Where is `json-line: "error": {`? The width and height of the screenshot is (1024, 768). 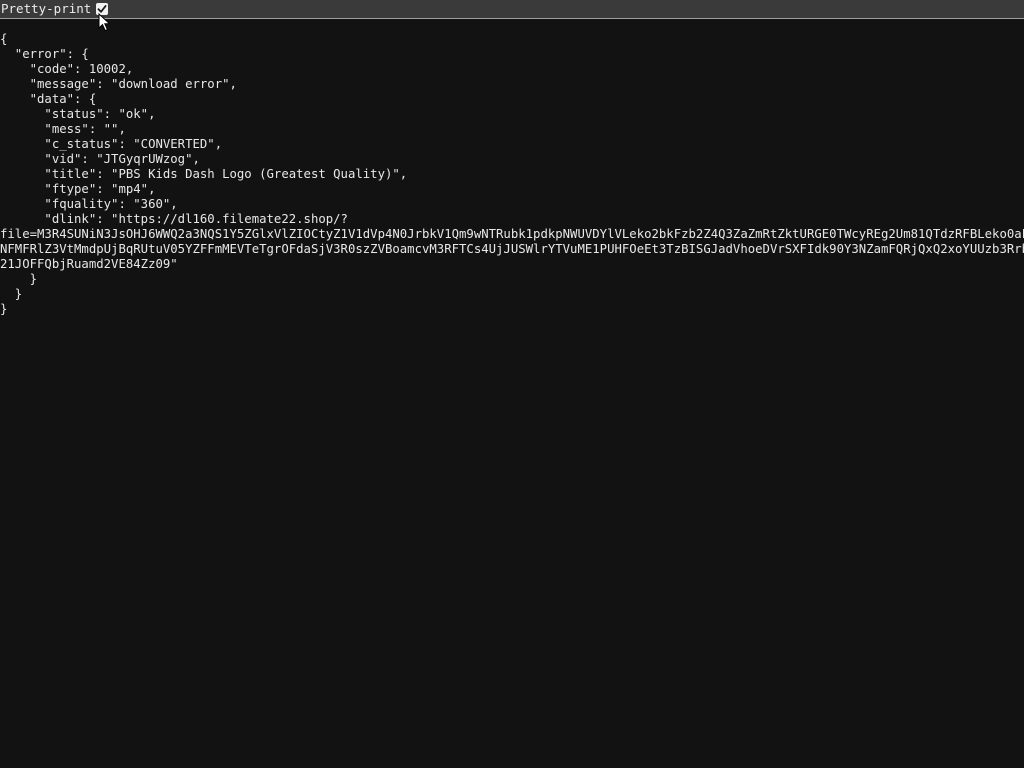
json-line: "error": { is located at coordinates (44, 54).